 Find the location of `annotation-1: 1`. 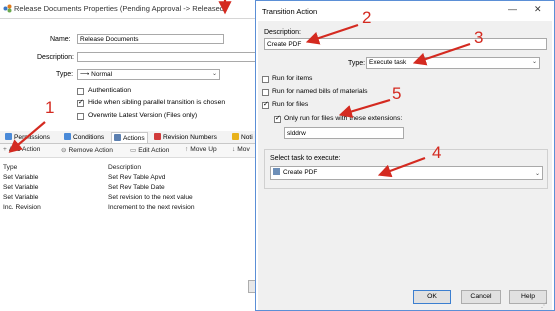

annotation-1: 1 is located at coordinates (50, 107).